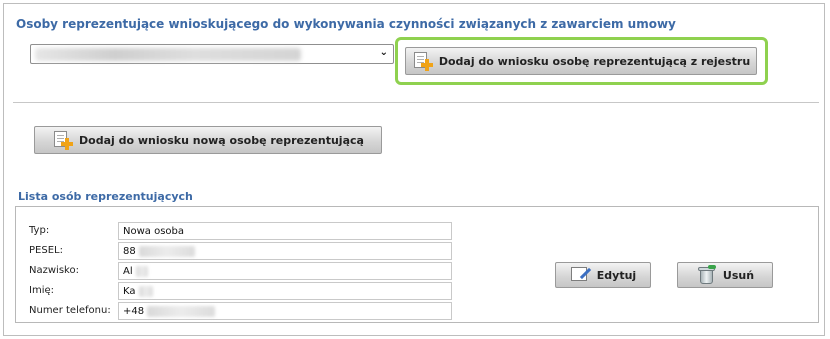  Describe the element at coordinates (738, 275) in the screenshot. I see `delete-label: Usuń` at that location.